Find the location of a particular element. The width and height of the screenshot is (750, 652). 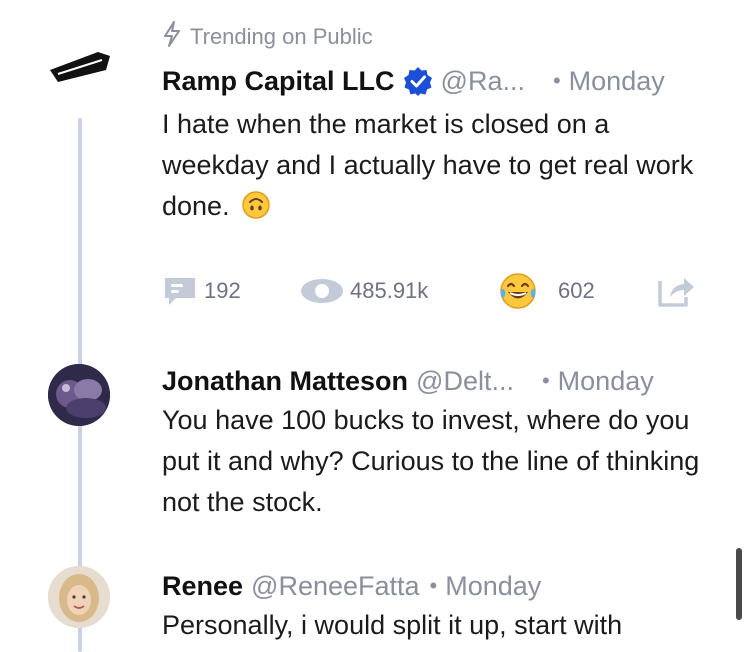

views-button: 485.91k is located at coordinates (364, 291).